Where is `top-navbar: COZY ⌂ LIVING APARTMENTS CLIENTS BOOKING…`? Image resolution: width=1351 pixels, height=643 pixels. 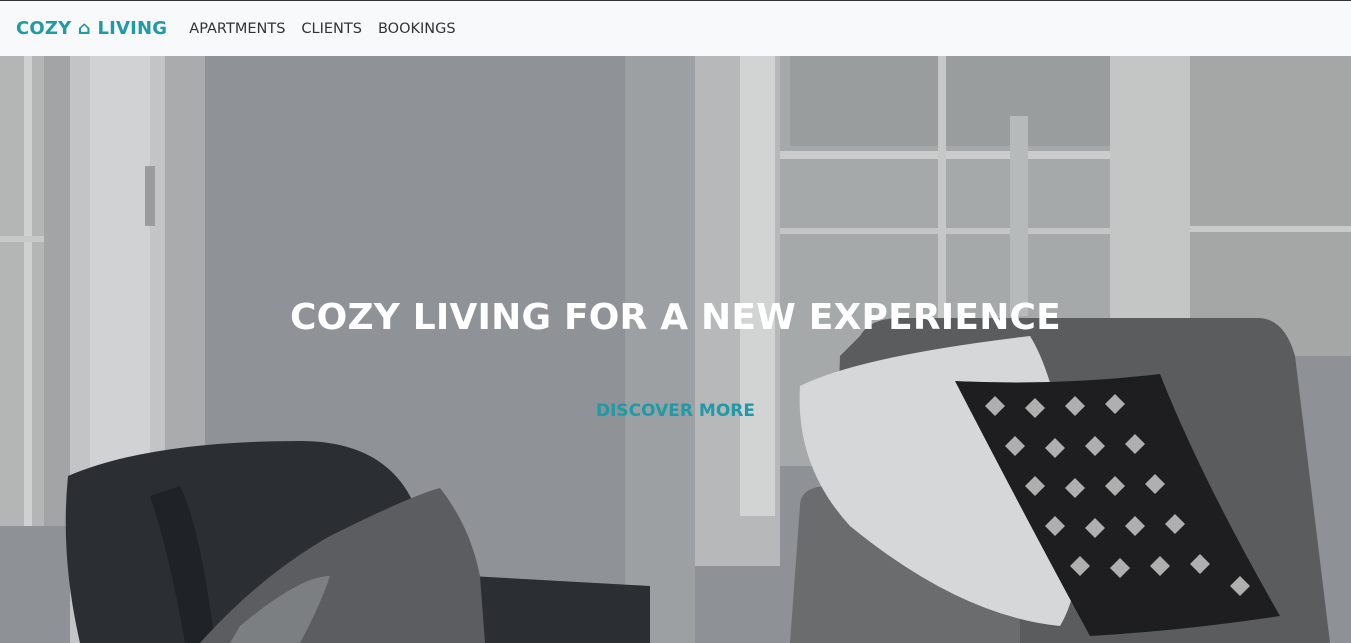
top-navbar: COZY ⌂ LIVING APARTMENTS CLIENTS BOOKING… is located at coordinates (675, 28).